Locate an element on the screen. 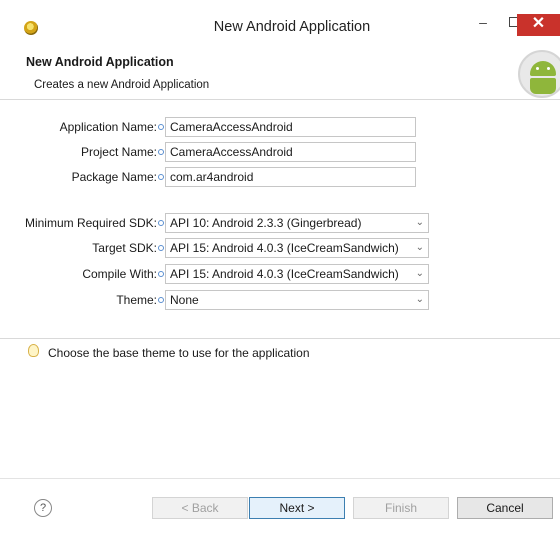 The width and height of the screenshot is (560, 536). project-name-input: CameraAccessAndroid is located at coordinates (290, 152).